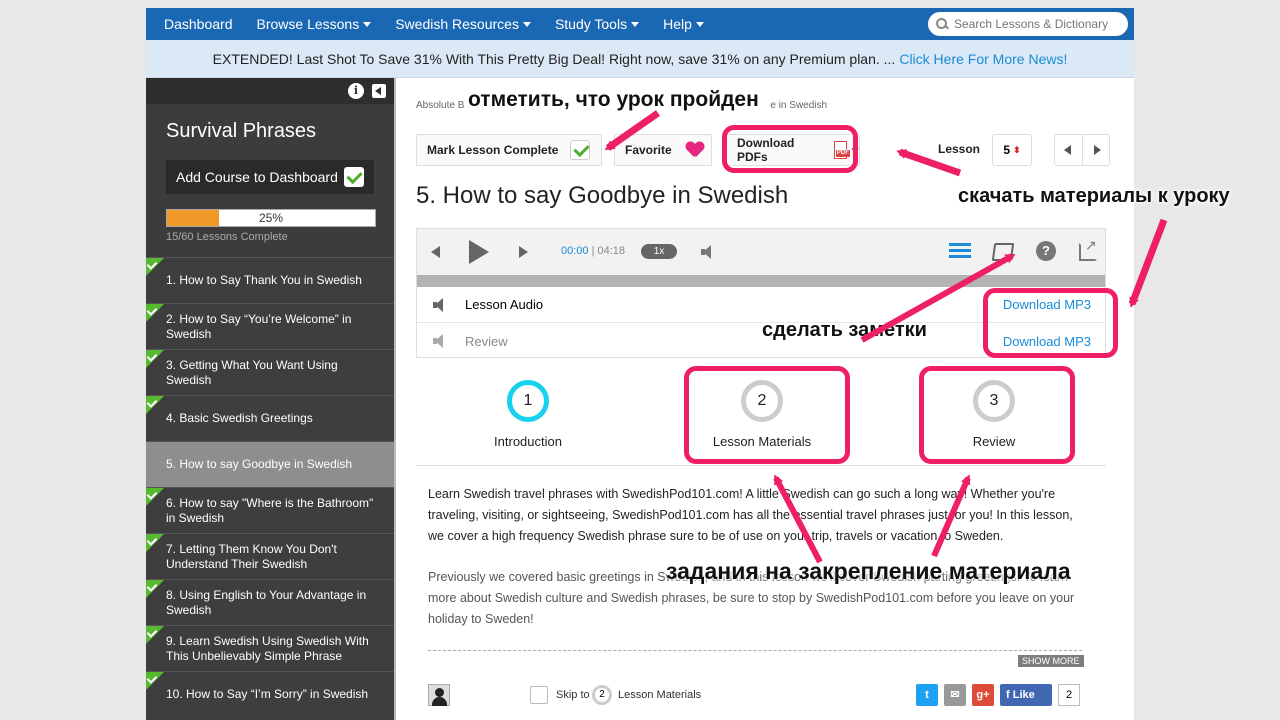 The height and width of the screenshot is (720, 1280). I want to click on next-lesson-button, so click(1096, 150).